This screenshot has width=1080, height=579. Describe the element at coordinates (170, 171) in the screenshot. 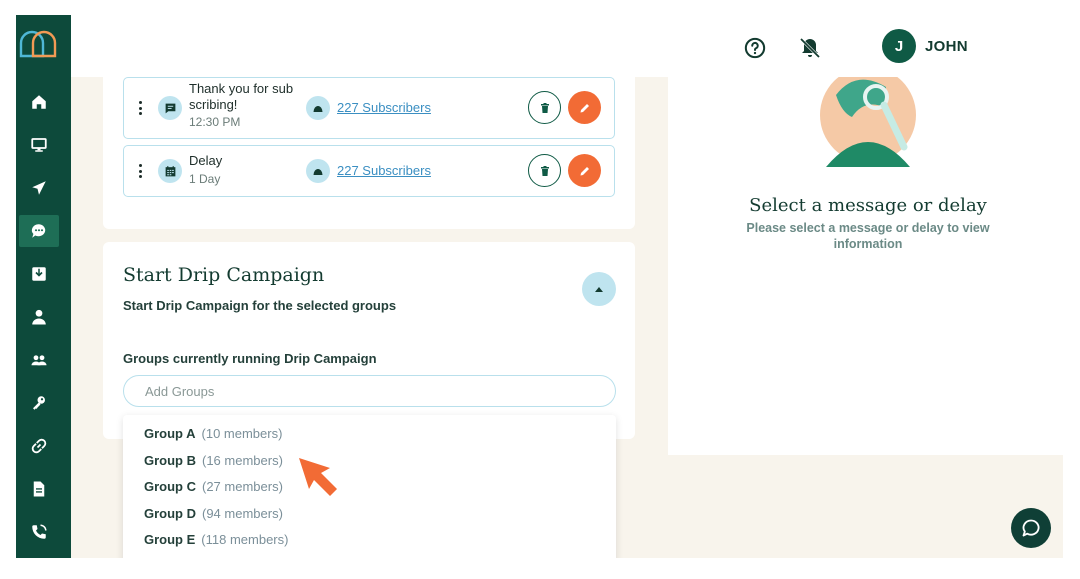

I see `calendar-icon` at that location.